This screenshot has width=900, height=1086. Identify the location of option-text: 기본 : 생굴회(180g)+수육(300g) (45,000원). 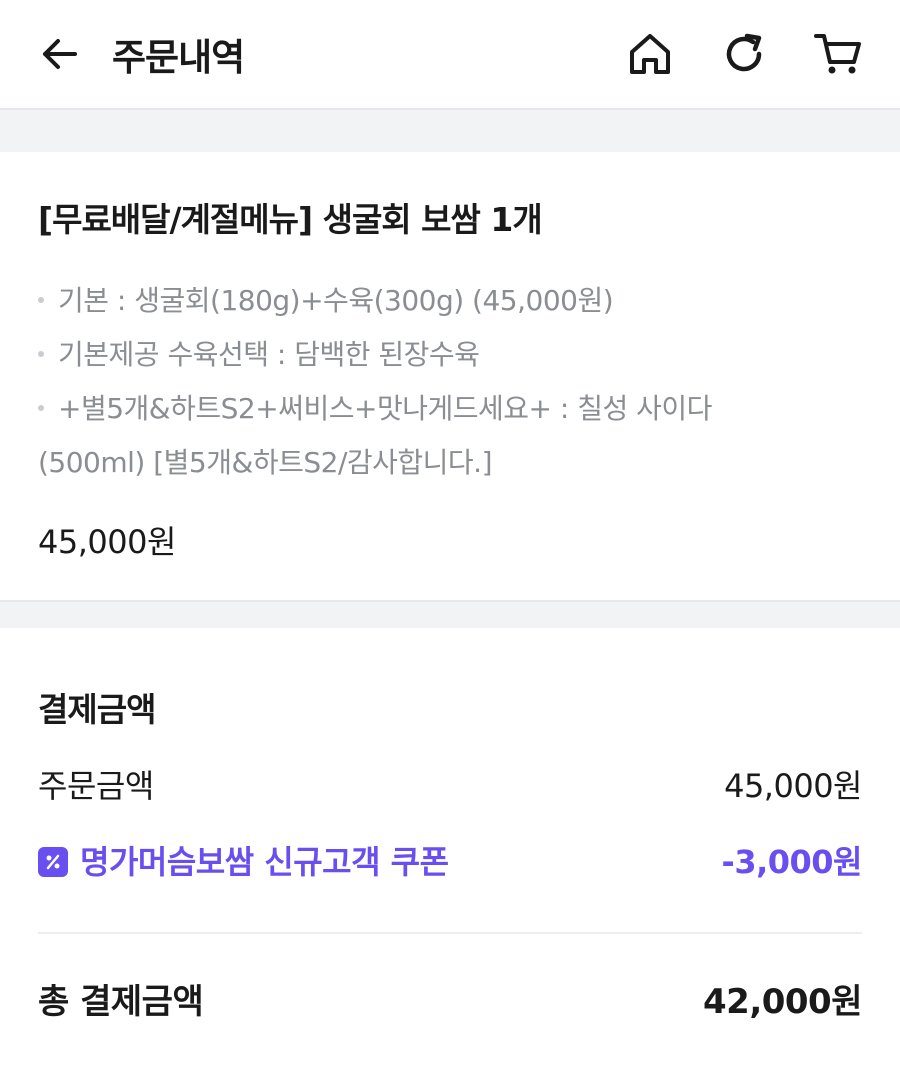
(336, 300).